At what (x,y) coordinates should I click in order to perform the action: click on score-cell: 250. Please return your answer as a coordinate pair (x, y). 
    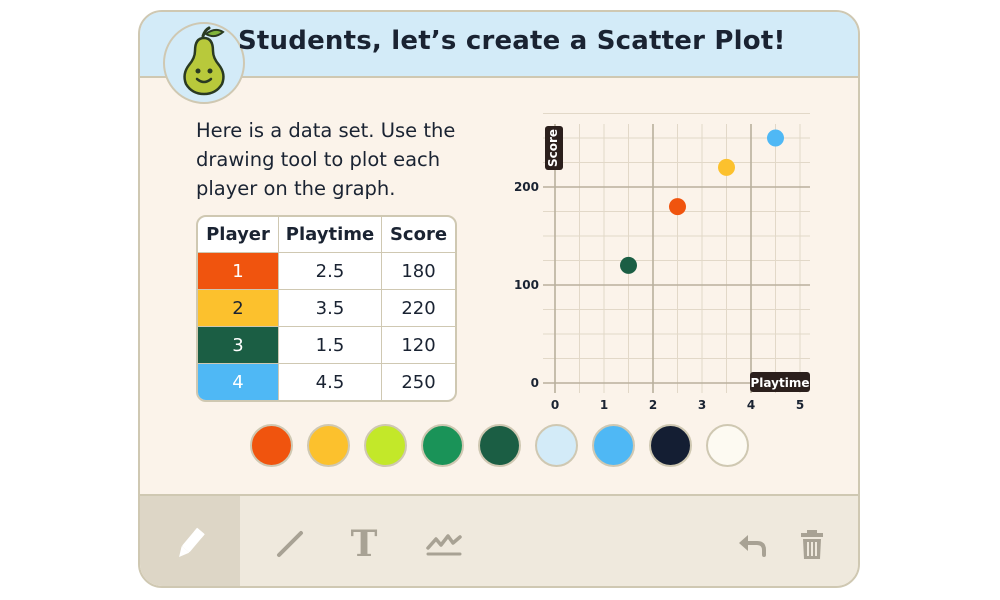
    Looking at the image, I should click on (418, 381).